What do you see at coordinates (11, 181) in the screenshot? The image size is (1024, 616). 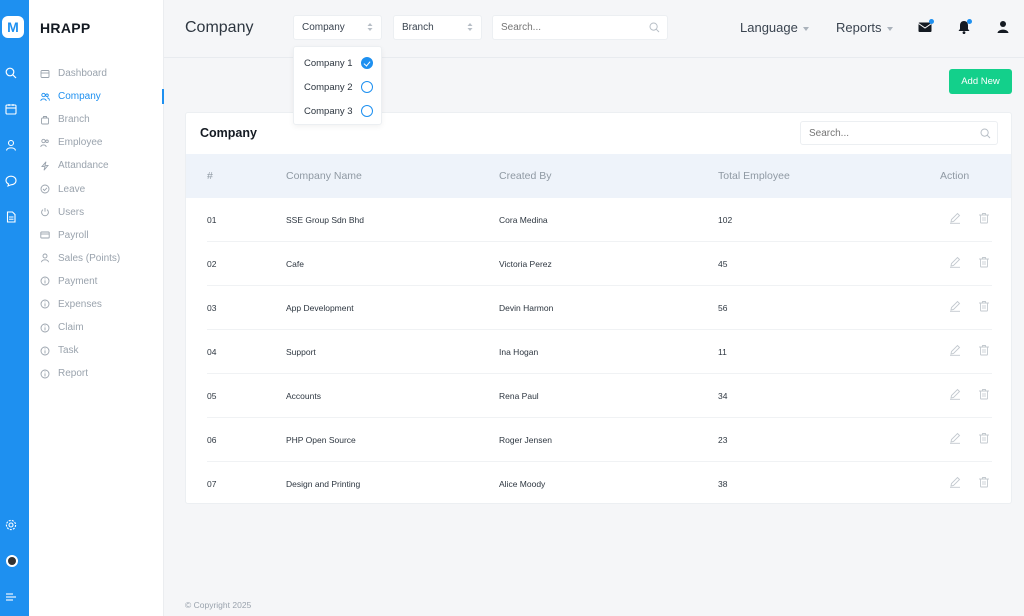 I see `chat-icon` at bounding box center [11, 181].